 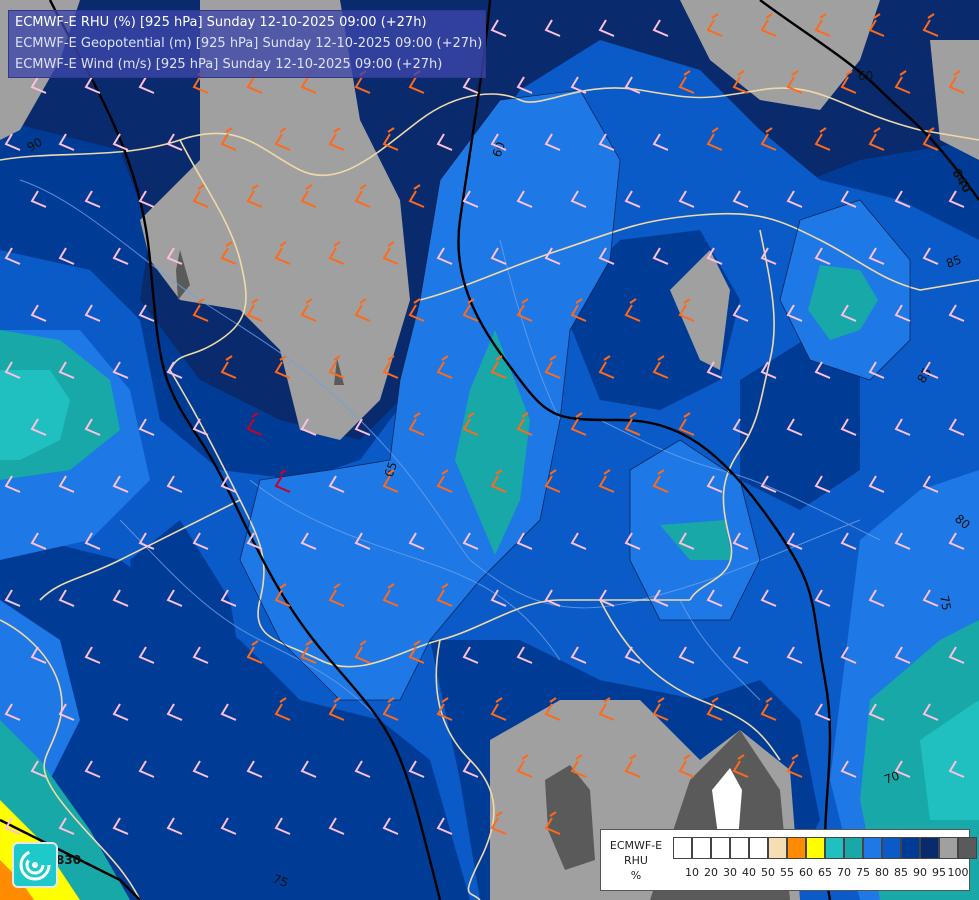 I want to click on legend-tick-label: 75, so click(x=863, y=872).